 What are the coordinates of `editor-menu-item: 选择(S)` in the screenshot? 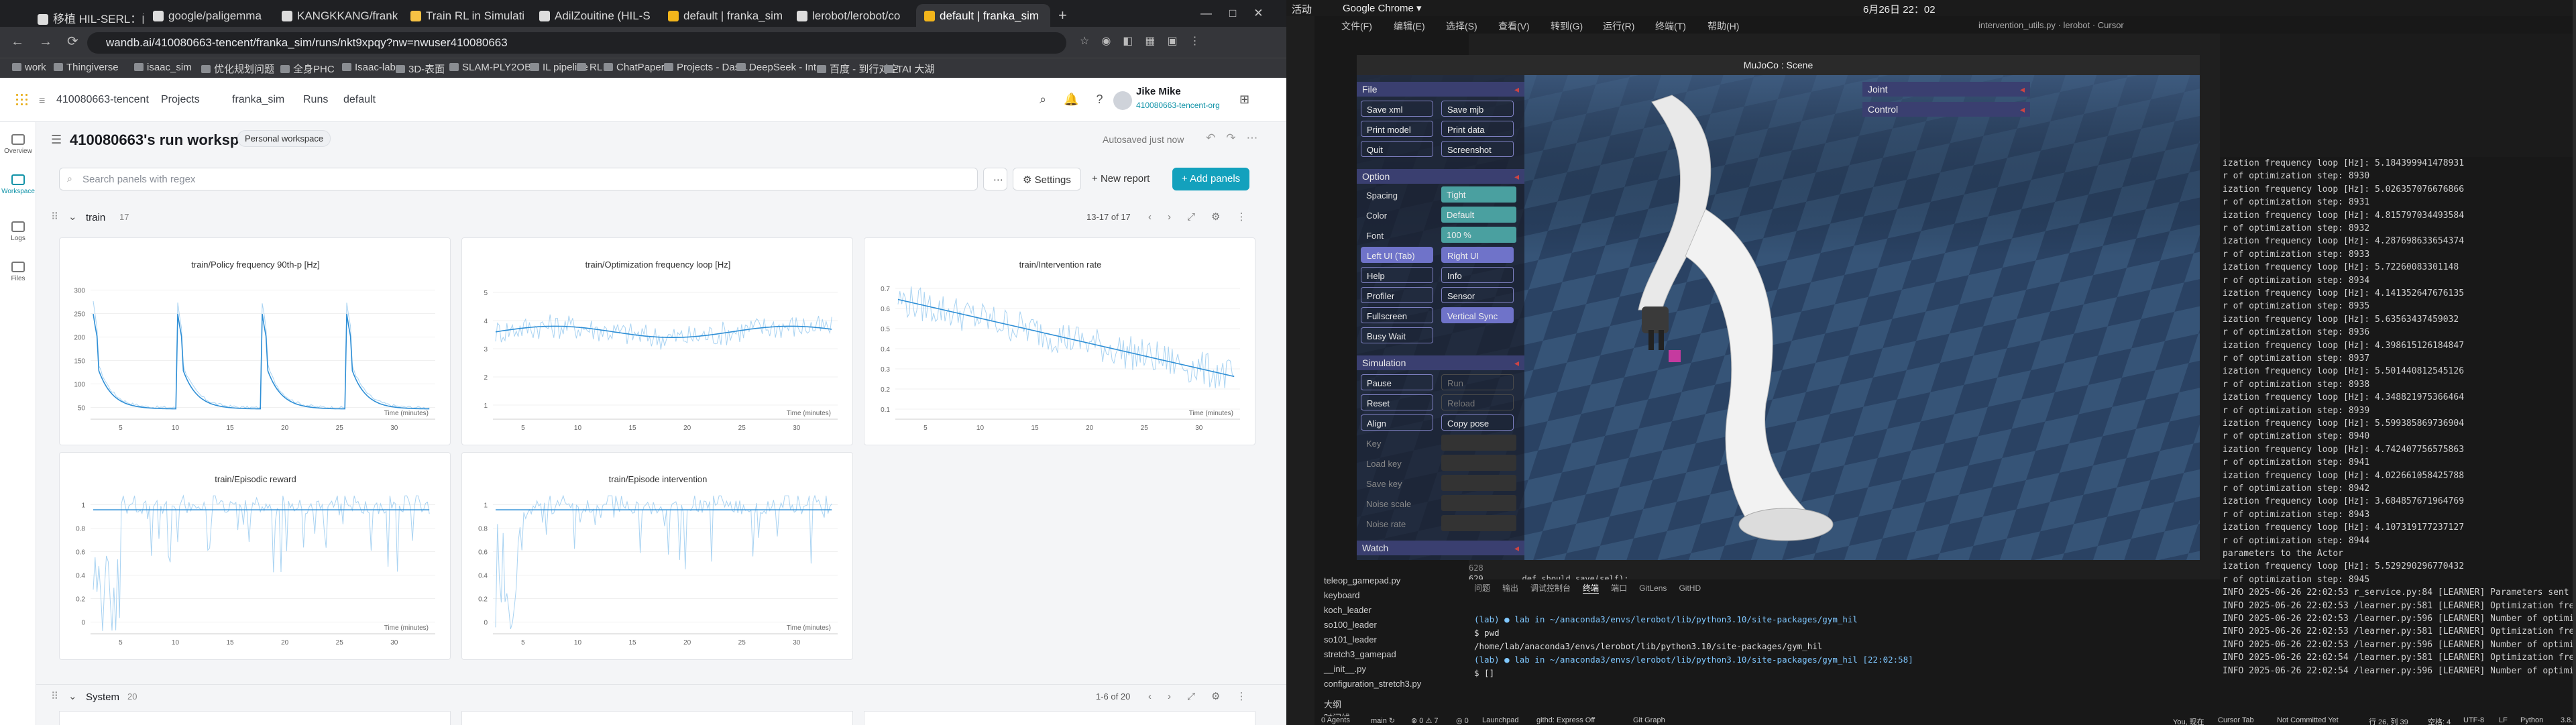 It's located at (1461, 26).